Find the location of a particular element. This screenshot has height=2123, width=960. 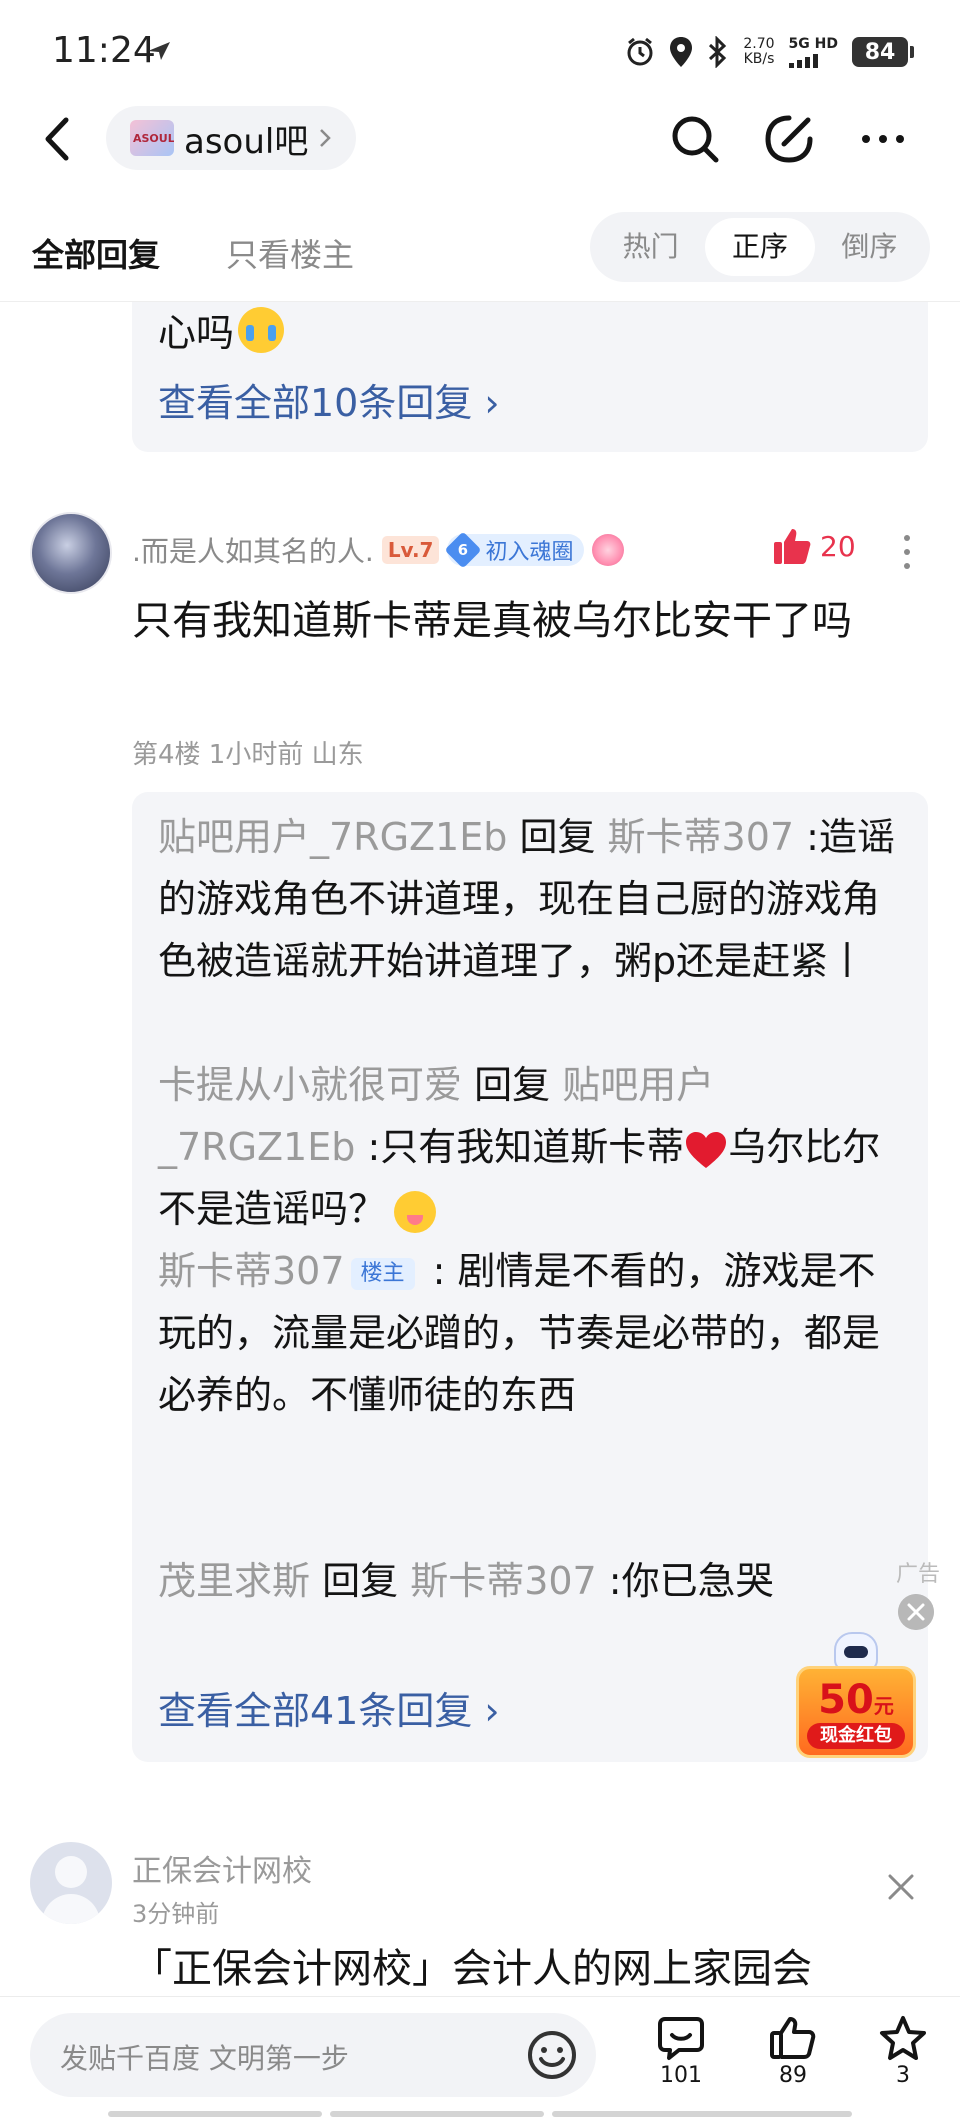

red-packet-tag: 现金红包 is located at coordinates (856, 1736).